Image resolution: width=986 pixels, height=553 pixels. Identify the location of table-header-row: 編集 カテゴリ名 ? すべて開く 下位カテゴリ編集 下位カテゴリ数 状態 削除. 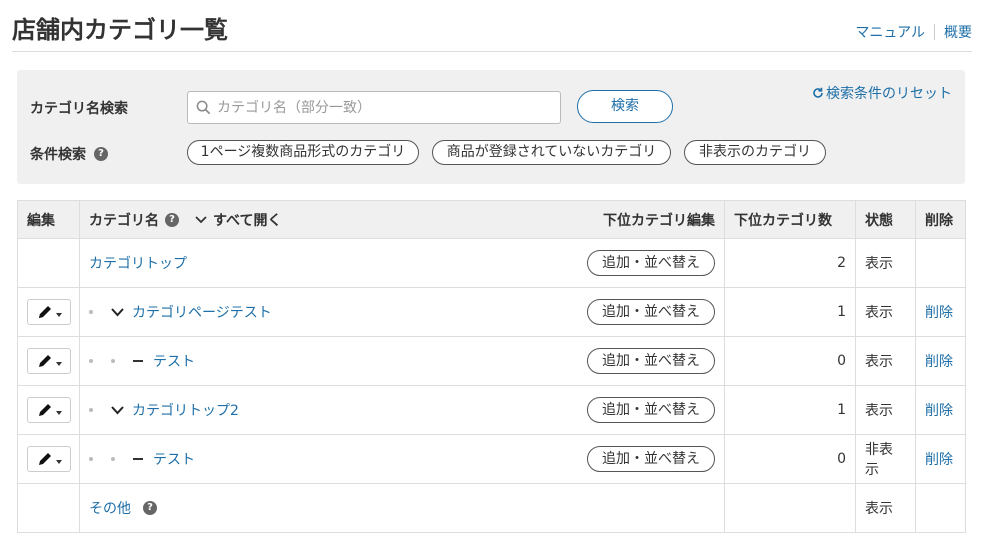
(491, 219).